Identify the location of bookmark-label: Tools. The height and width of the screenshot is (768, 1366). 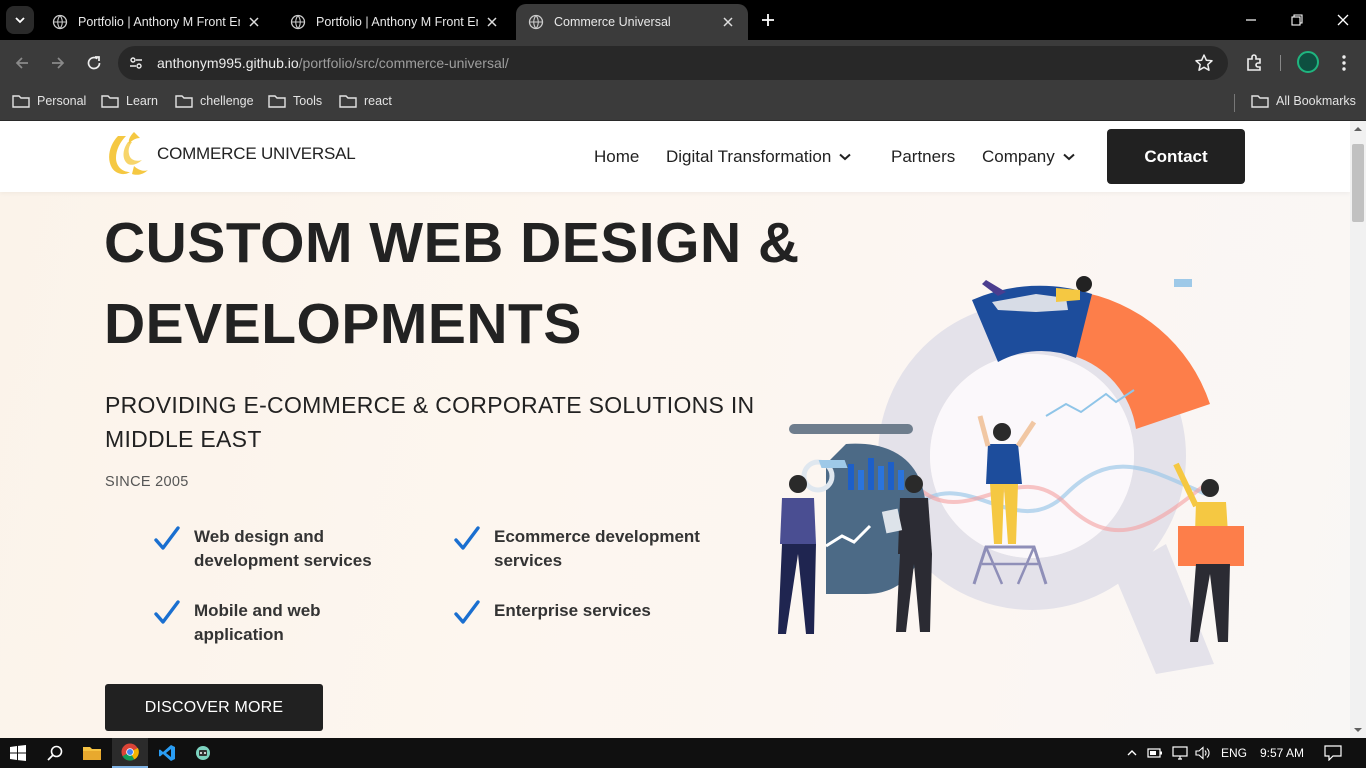
(308, 101).